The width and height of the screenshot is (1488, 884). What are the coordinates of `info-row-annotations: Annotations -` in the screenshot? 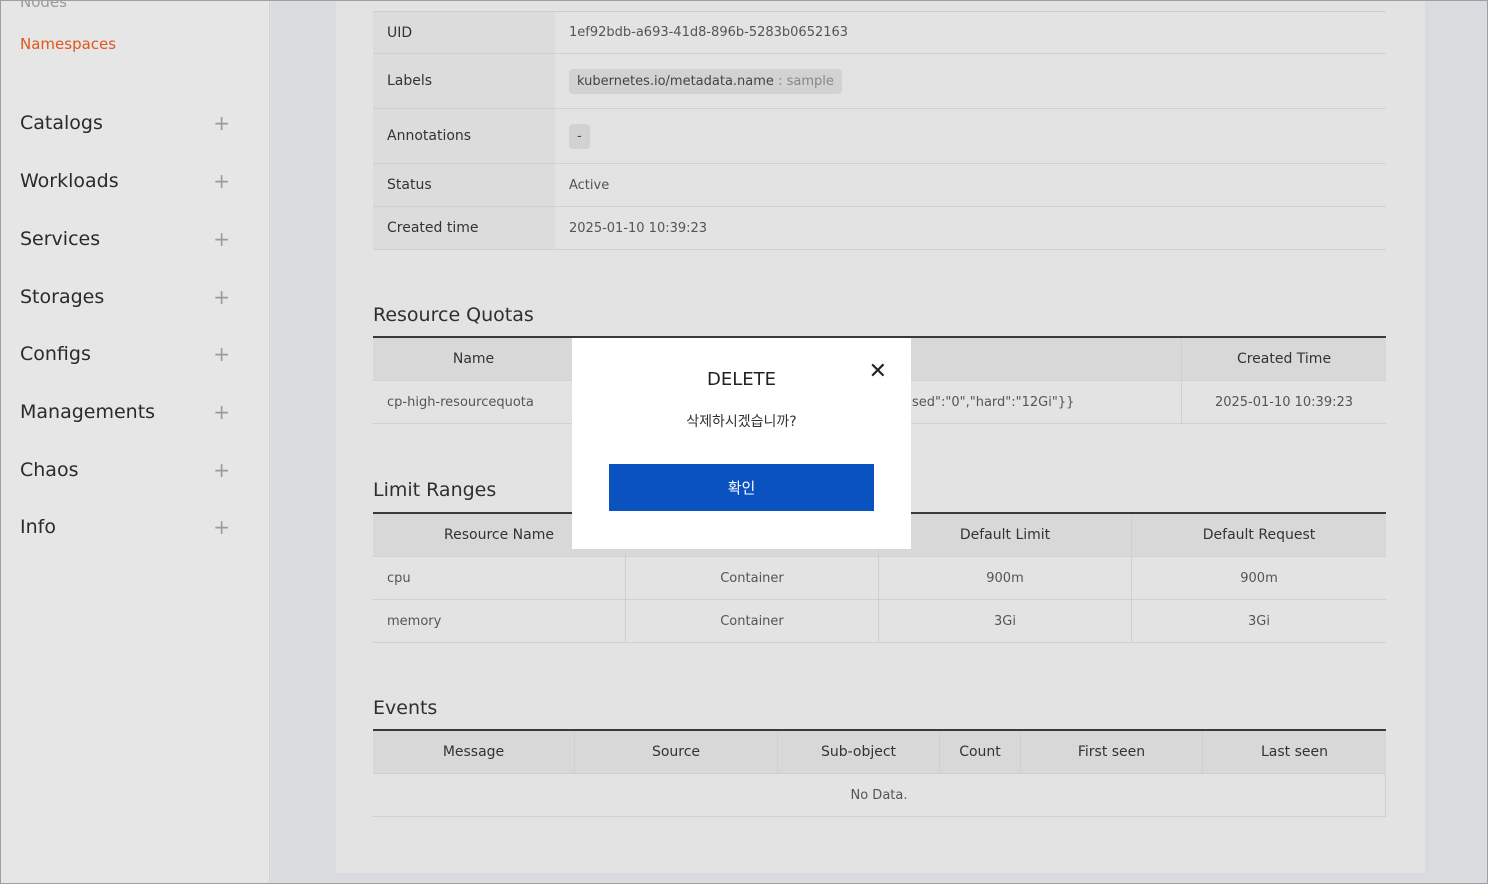 It's located at (879, 136).